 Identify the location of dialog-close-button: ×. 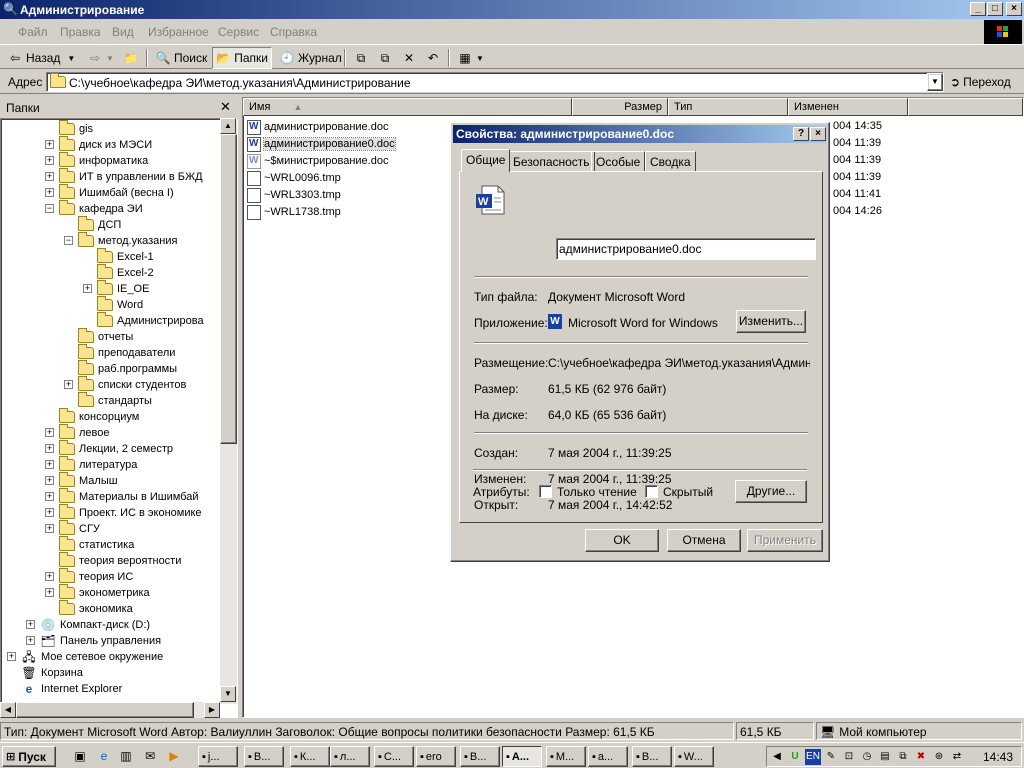
(818, 134).